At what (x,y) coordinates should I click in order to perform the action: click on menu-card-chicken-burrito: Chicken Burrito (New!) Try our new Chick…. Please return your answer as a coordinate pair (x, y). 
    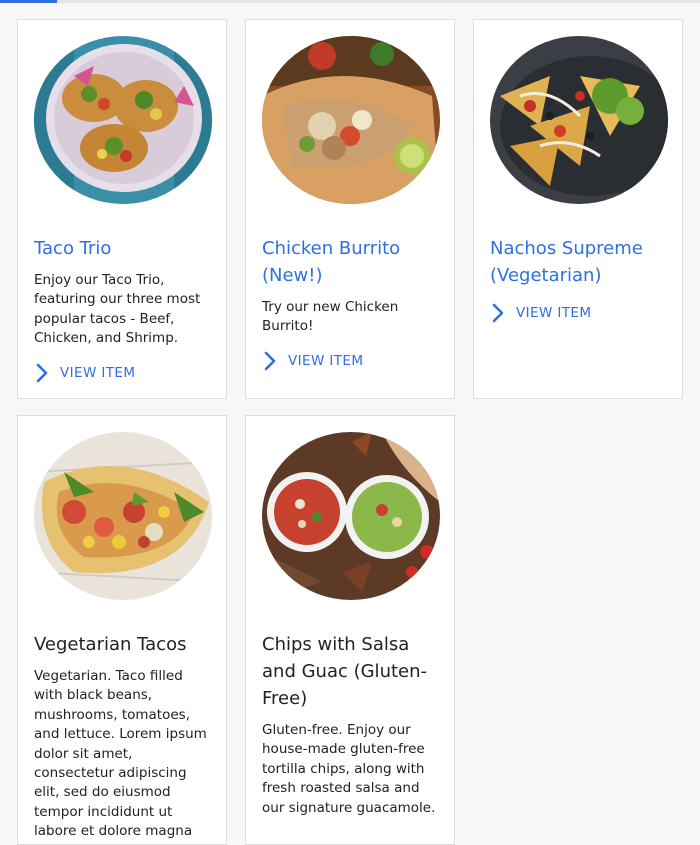
    Looking at the image, I should click on (350, 209).